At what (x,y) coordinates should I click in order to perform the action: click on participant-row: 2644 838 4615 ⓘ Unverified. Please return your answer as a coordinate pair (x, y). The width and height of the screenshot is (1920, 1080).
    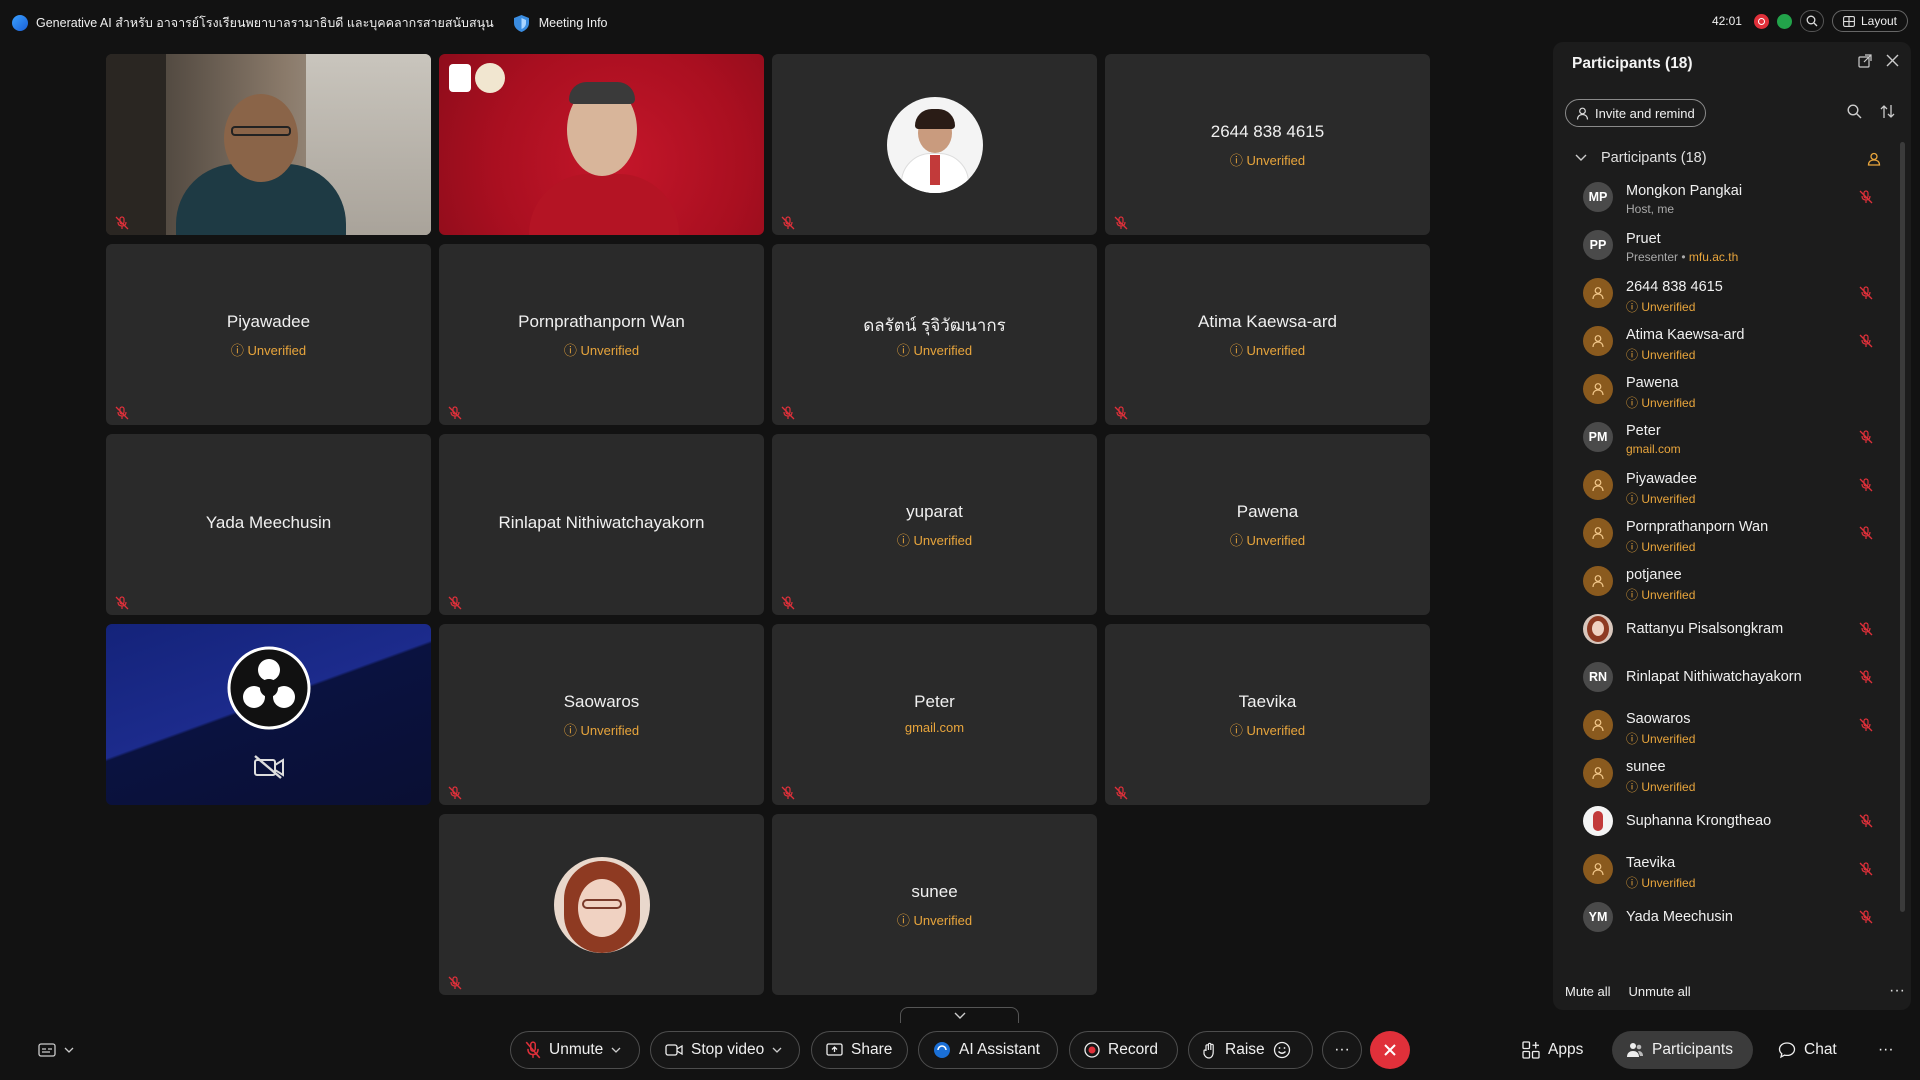
    Looking at the image, I should click on (1728, 292).